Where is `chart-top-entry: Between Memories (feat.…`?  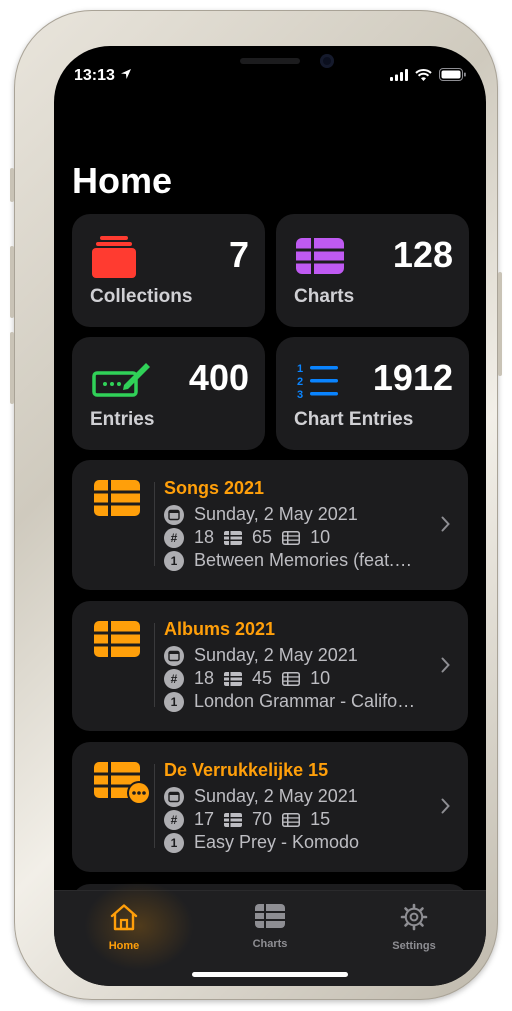 chart-top-entry: Between Memories (feat.… is located at coordinates (303, 560).